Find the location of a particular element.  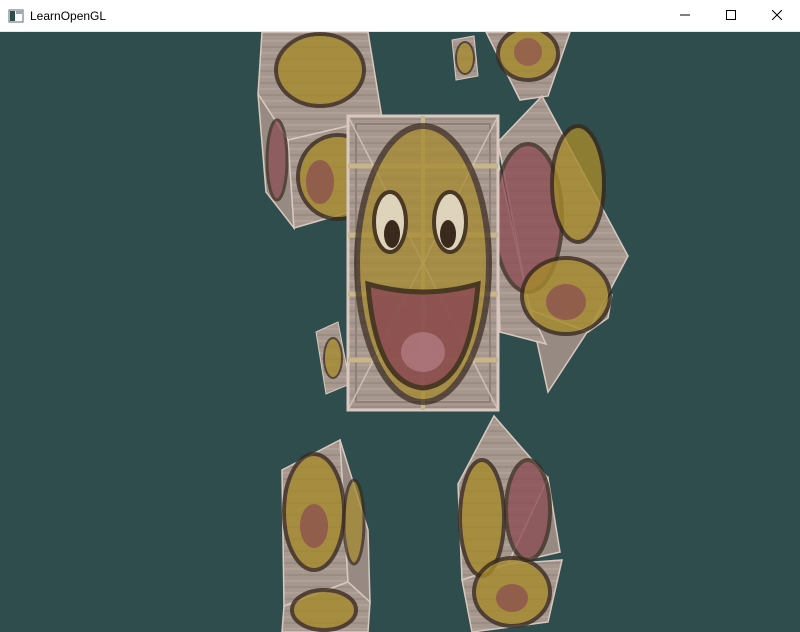

window-controls is located at coordinates (731, 16).